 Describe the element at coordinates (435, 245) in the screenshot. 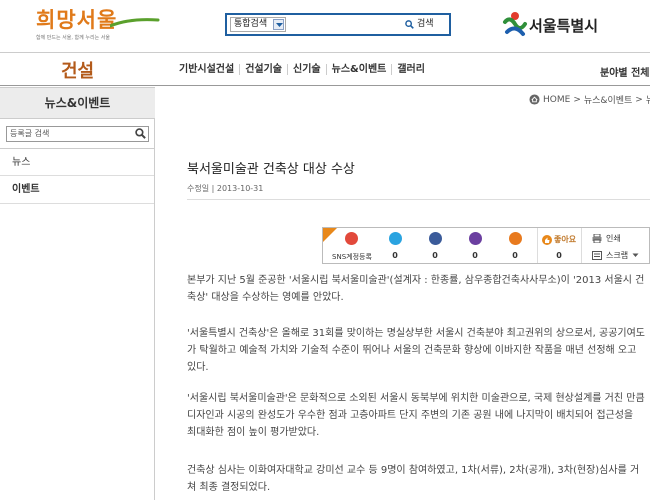

I see `share-facebook: 0` at that location.